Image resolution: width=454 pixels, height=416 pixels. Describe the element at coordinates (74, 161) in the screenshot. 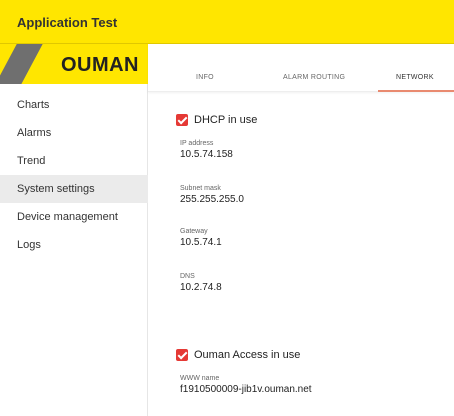

I see `sidebar-item-trend: Trend` at that location.